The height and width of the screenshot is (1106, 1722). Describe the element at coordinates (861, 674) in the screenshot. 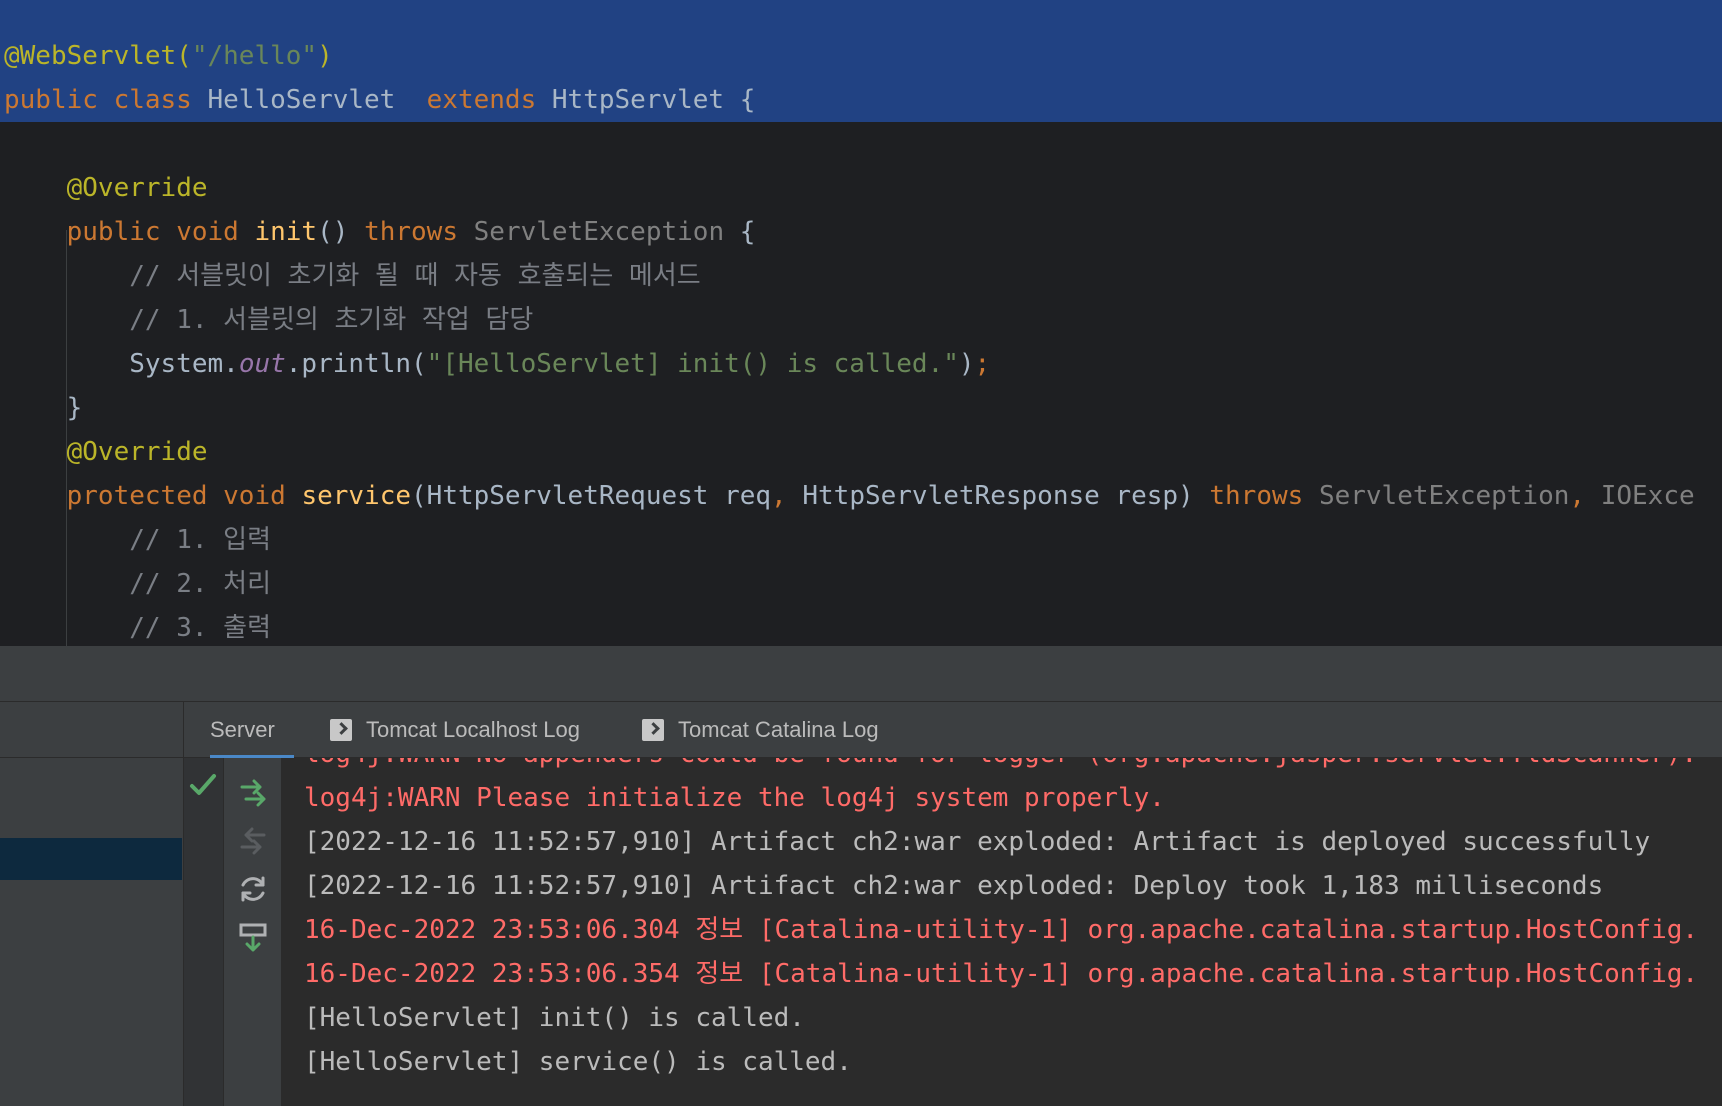

I see `panel-splitter` at that location.